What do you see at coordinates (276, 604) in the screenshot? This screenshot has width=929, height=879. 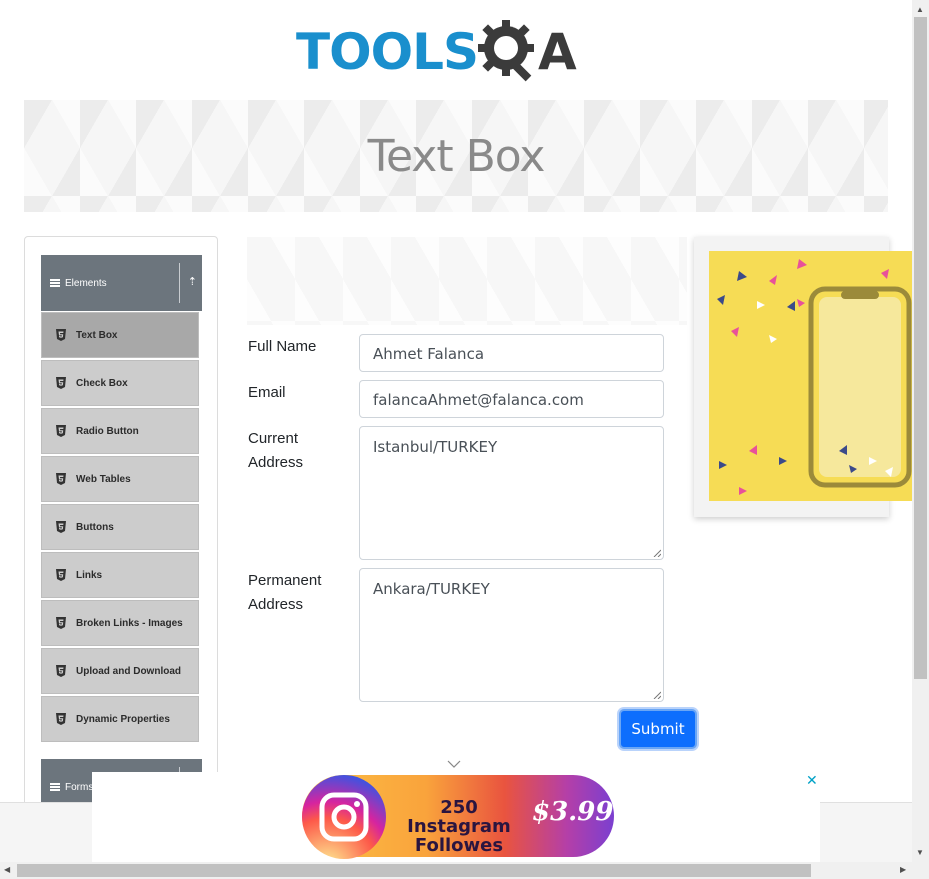 I see `permanent-address-label-line2: Address` at bounding box center [276, 604].